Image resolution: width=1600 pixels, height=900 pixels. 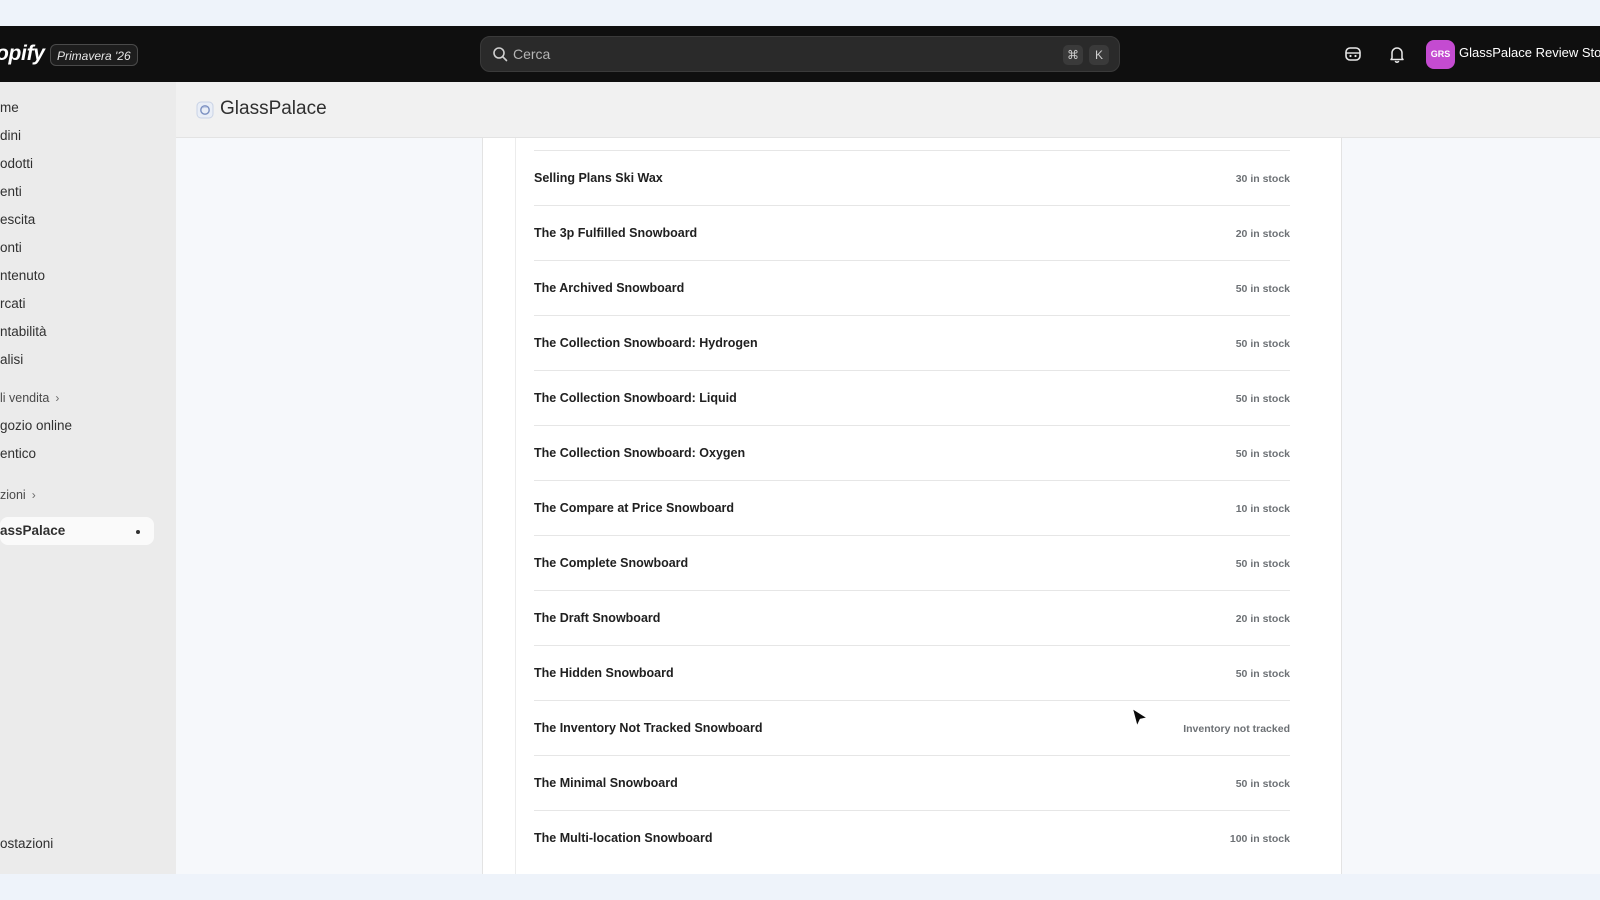 What do you see at coordinates (1259, 839) in the screenshot?
I see `product-stock: 100 in stock` at bounding box center [1259, 839].